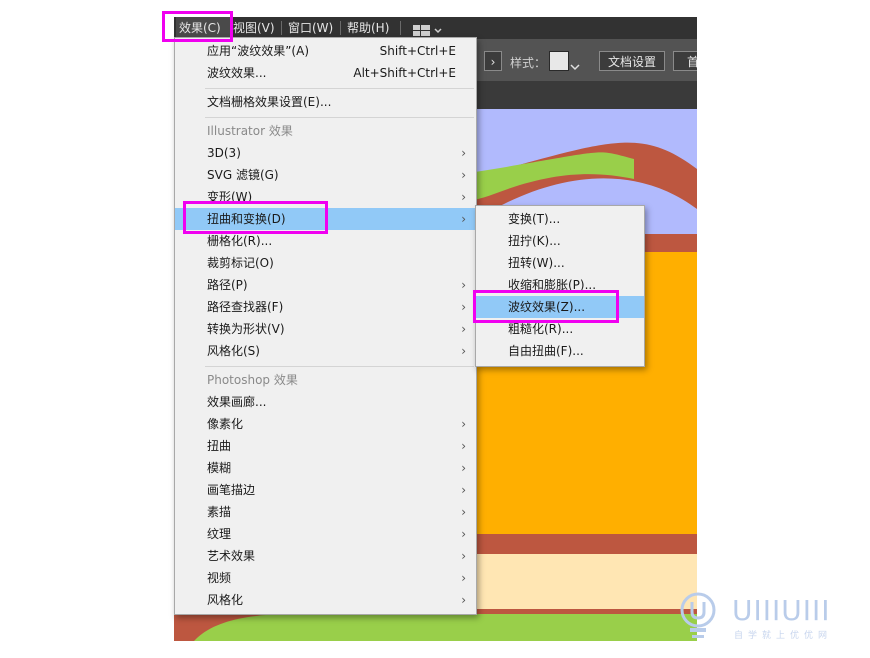  I want to click on menu-item-label: SVG 滤镜(G), so click(243, 175).